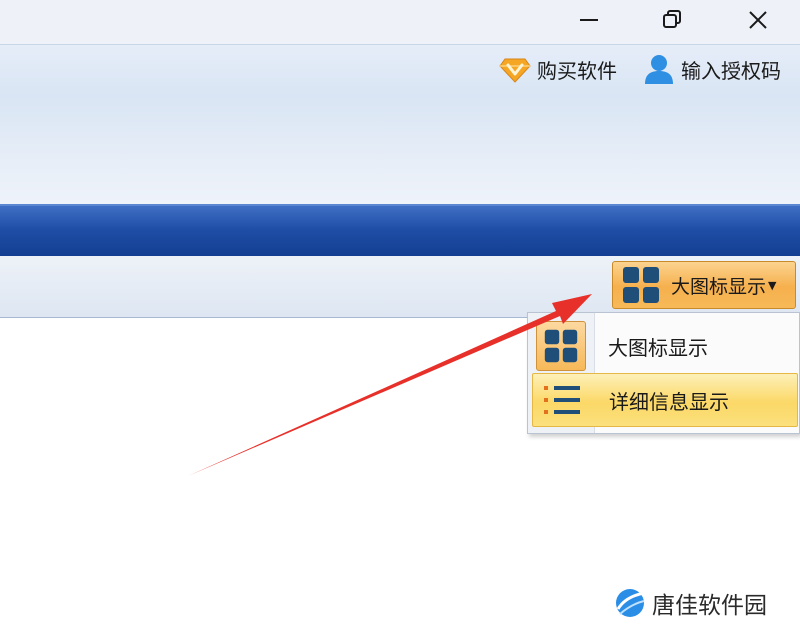  Describe the element at coordinates (400, 22) in the screenshot. I see `window-titlebar` at that location.